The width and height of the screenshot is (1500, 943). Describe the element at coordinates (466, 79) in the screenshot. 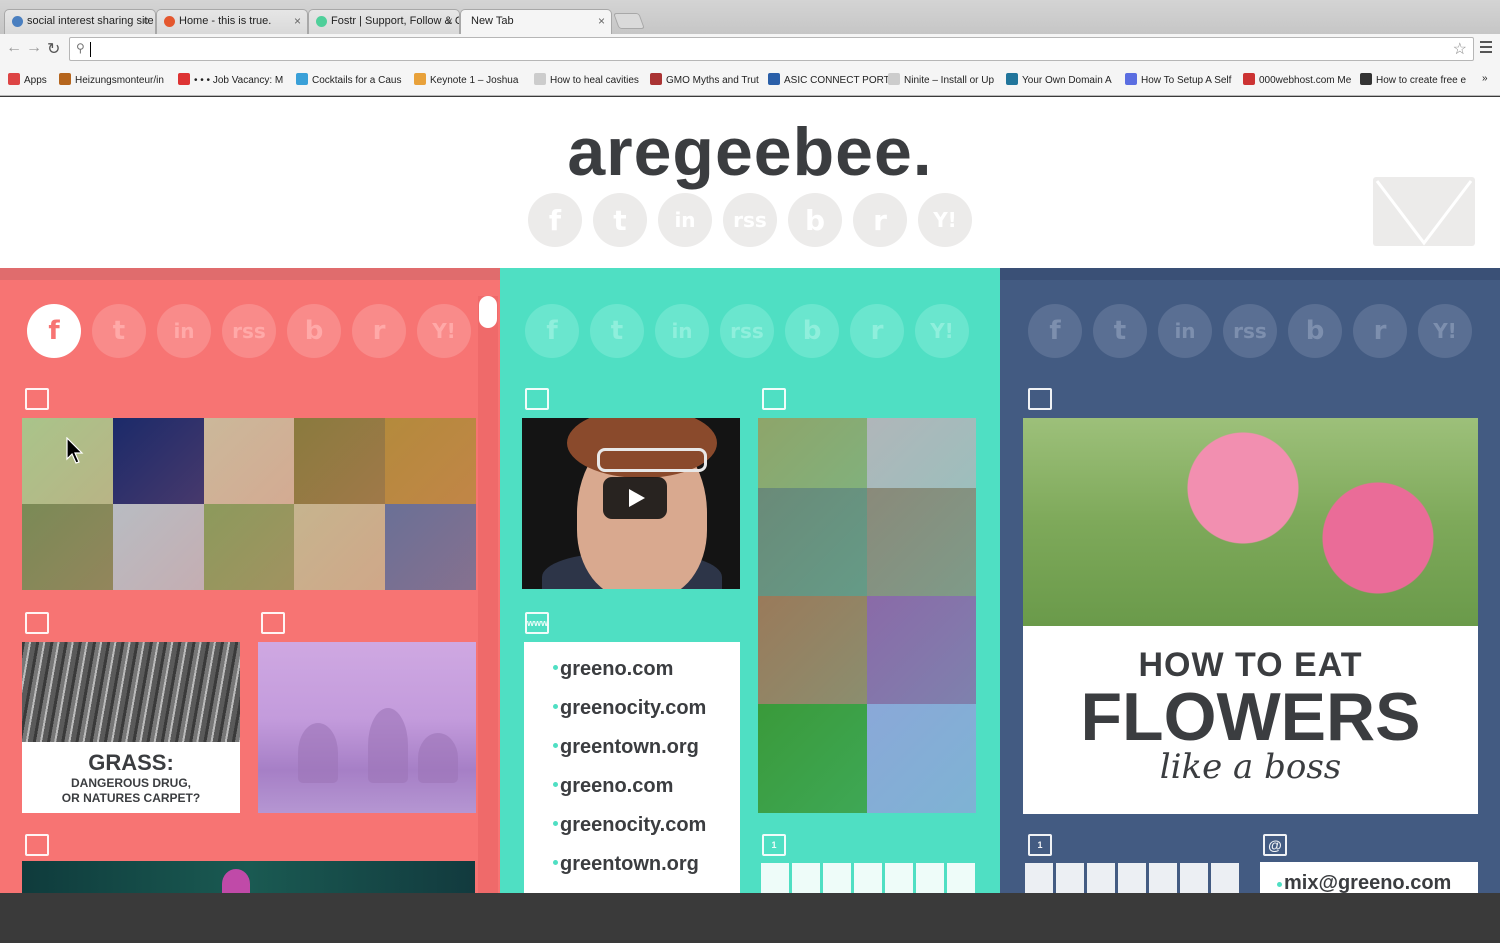

I see `bookmark-item: Keynote 1 – Joshua` at that location.